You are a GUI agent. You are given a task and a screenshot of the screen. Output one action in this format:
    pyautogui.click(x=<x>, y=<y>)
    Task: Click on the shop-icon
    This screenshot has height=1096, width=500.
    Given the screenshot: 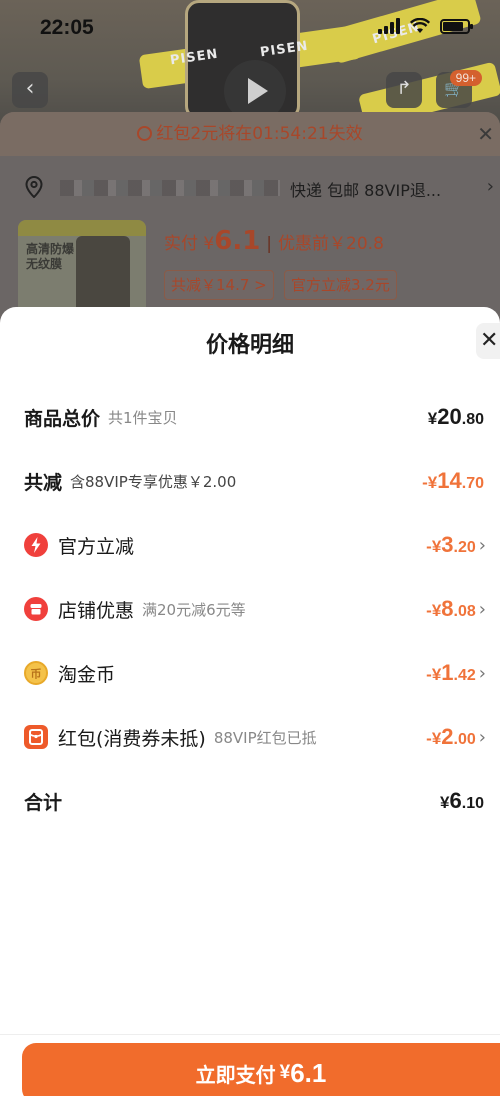 What is the action you would take?
    pyautogui.click(x=36, y=609)
    